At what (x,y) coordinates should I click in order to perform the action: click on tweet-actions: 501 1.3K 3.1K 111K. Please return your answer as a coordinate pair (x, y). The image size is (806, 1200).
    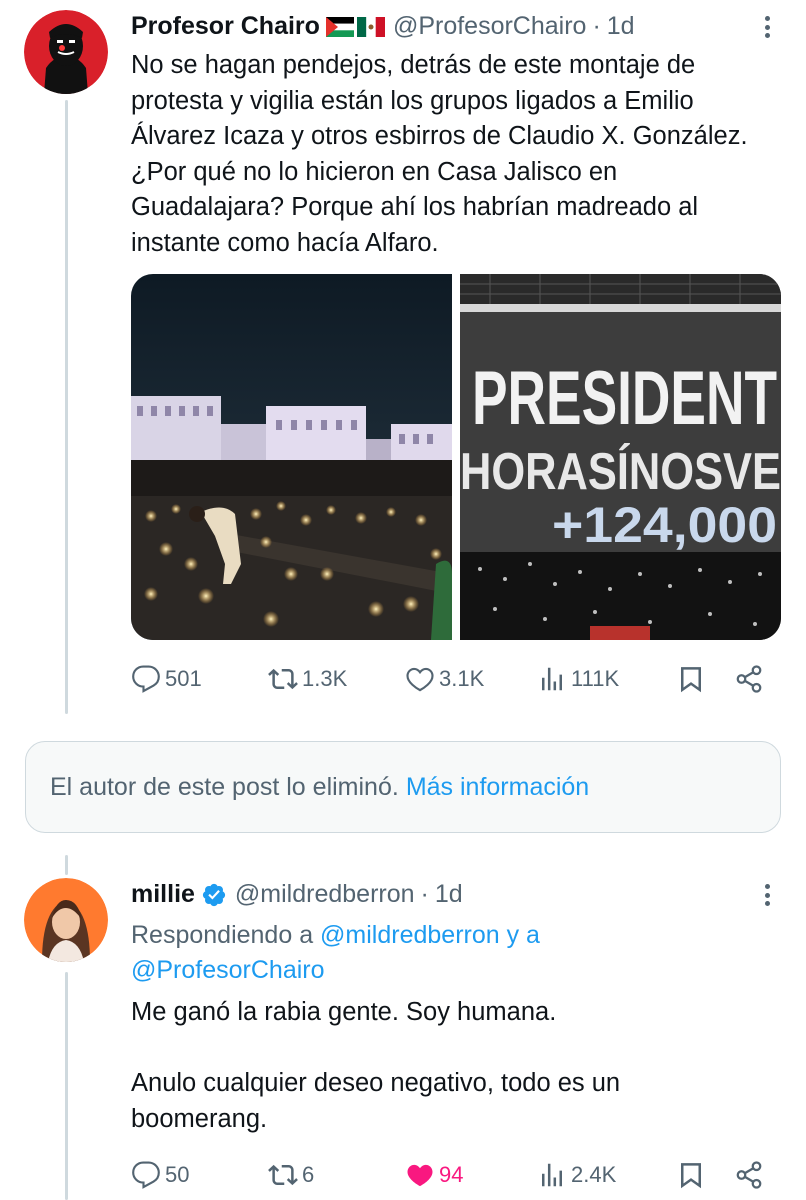
    Looking at the image, I should click on (451, 679).